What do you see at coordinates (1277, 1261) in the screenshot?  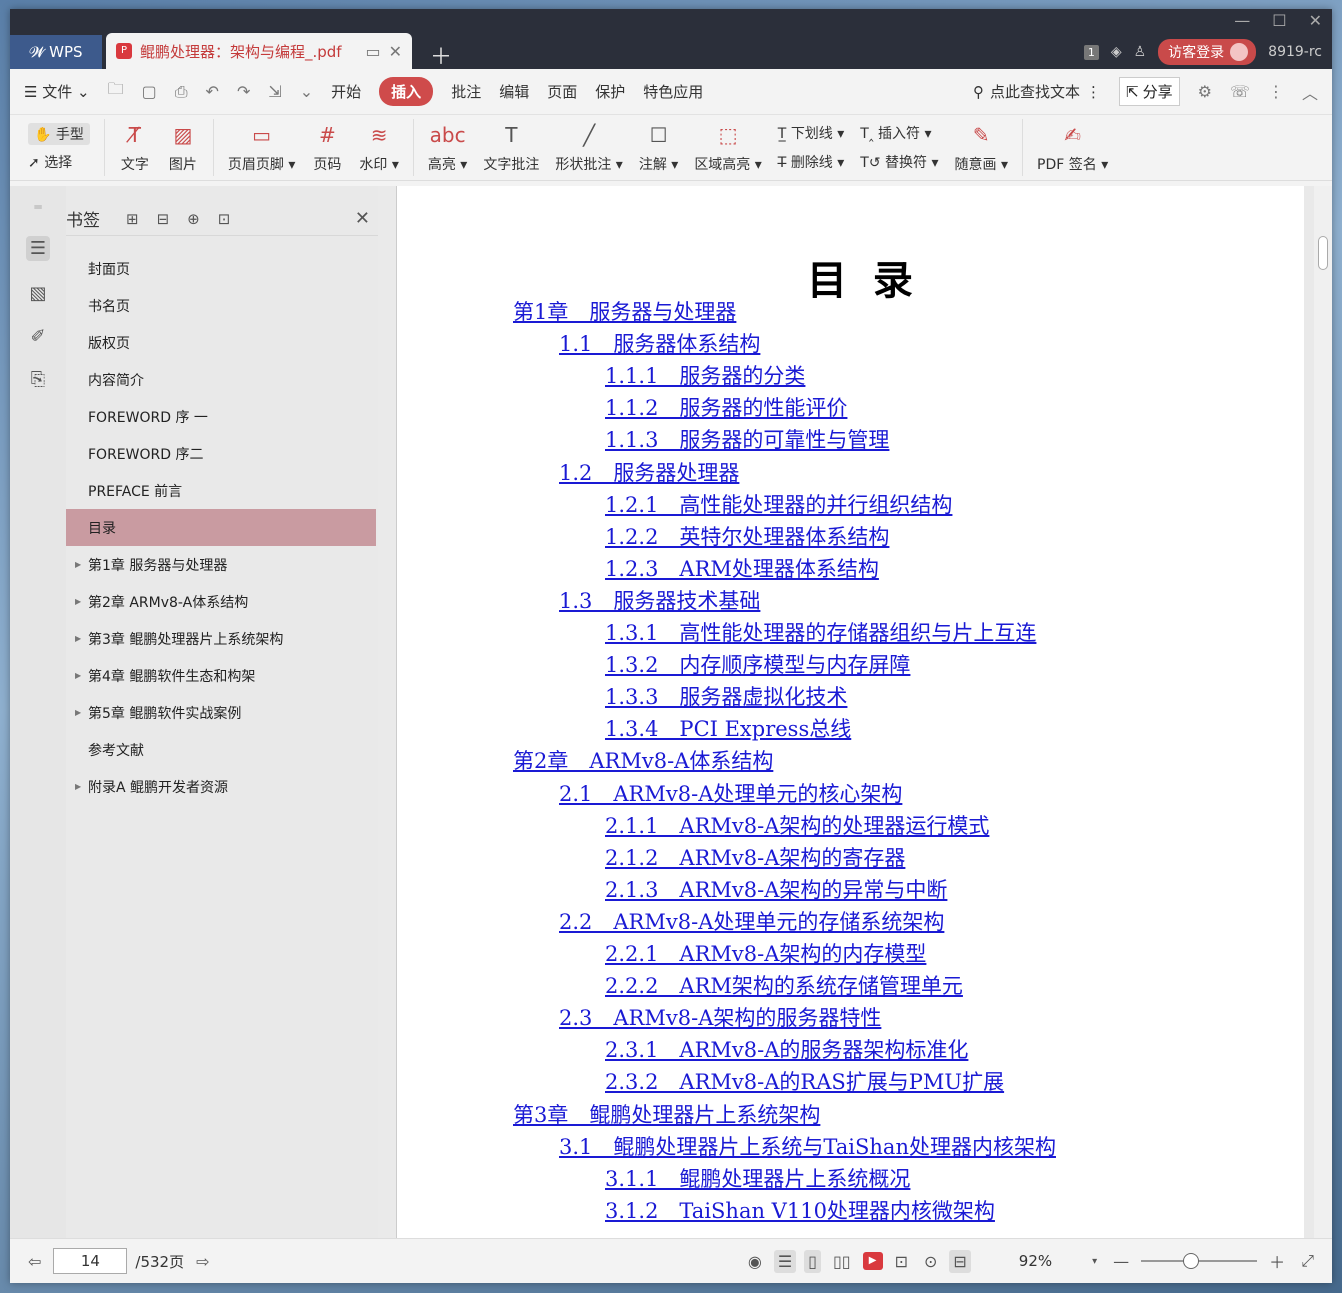 I see `zoom-in-icon: ＋` at bounding box center [1277, 1261].